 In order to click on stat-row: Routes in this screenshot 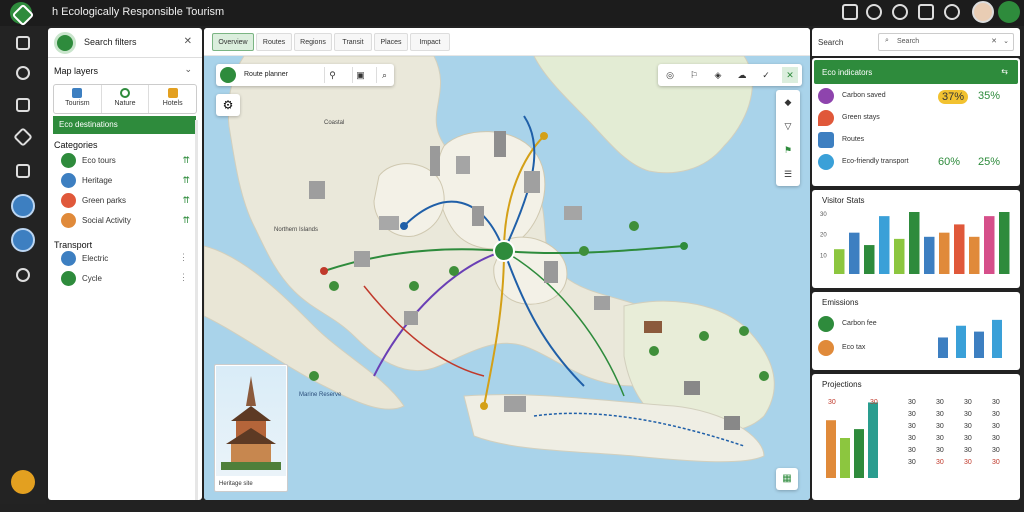, I will do `click(916, 141)`.